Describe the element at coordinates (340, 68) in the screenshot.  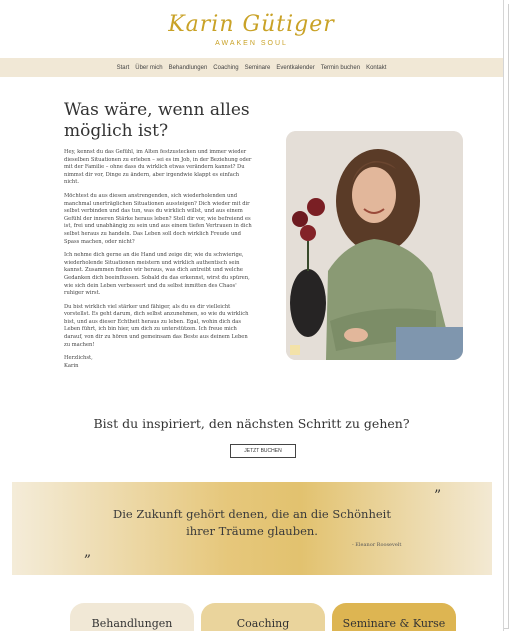
I see `nav-item-termin-buchen: Termin buchen` at that location.